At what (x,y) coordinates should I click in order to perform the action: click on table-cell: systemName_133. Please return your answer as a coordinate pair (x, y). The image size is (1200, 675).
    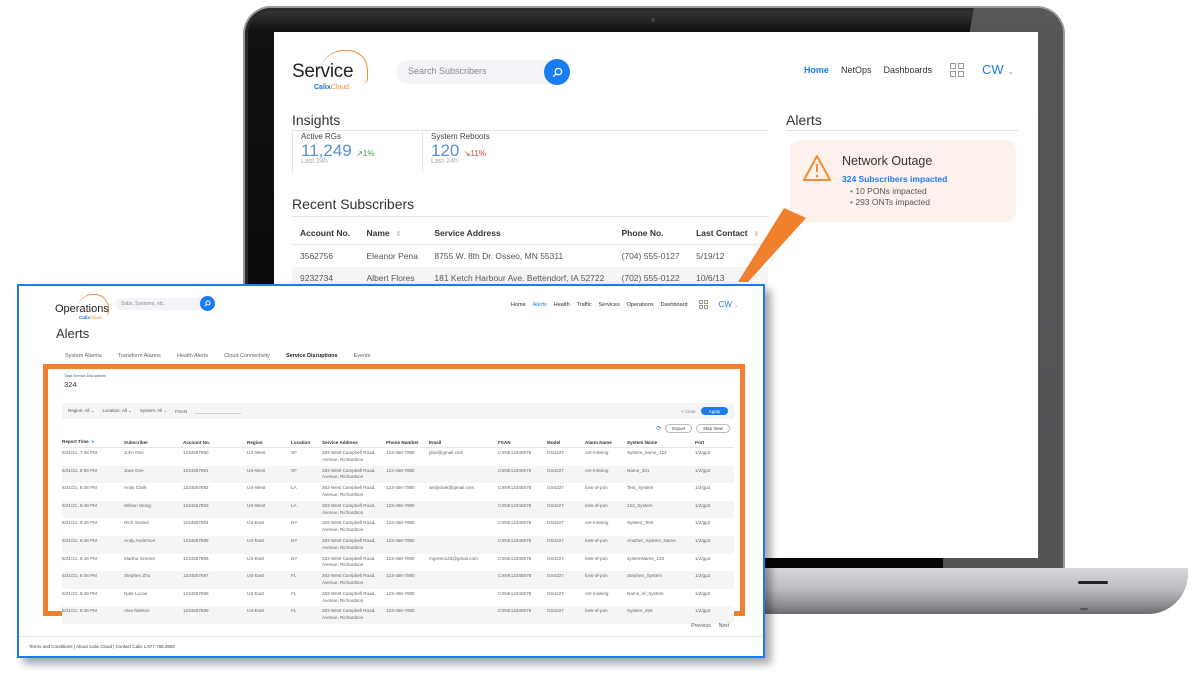
    Looking at the image, I should click on (646, 558).